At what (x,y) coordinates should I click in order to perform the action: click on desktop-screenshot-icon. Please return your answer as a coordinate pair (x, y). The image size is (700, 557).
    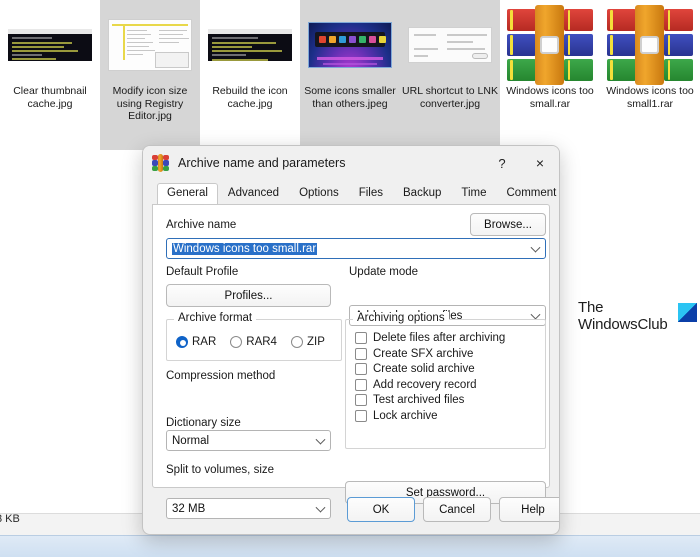
    Looking at the image, I should click on (350, 45).